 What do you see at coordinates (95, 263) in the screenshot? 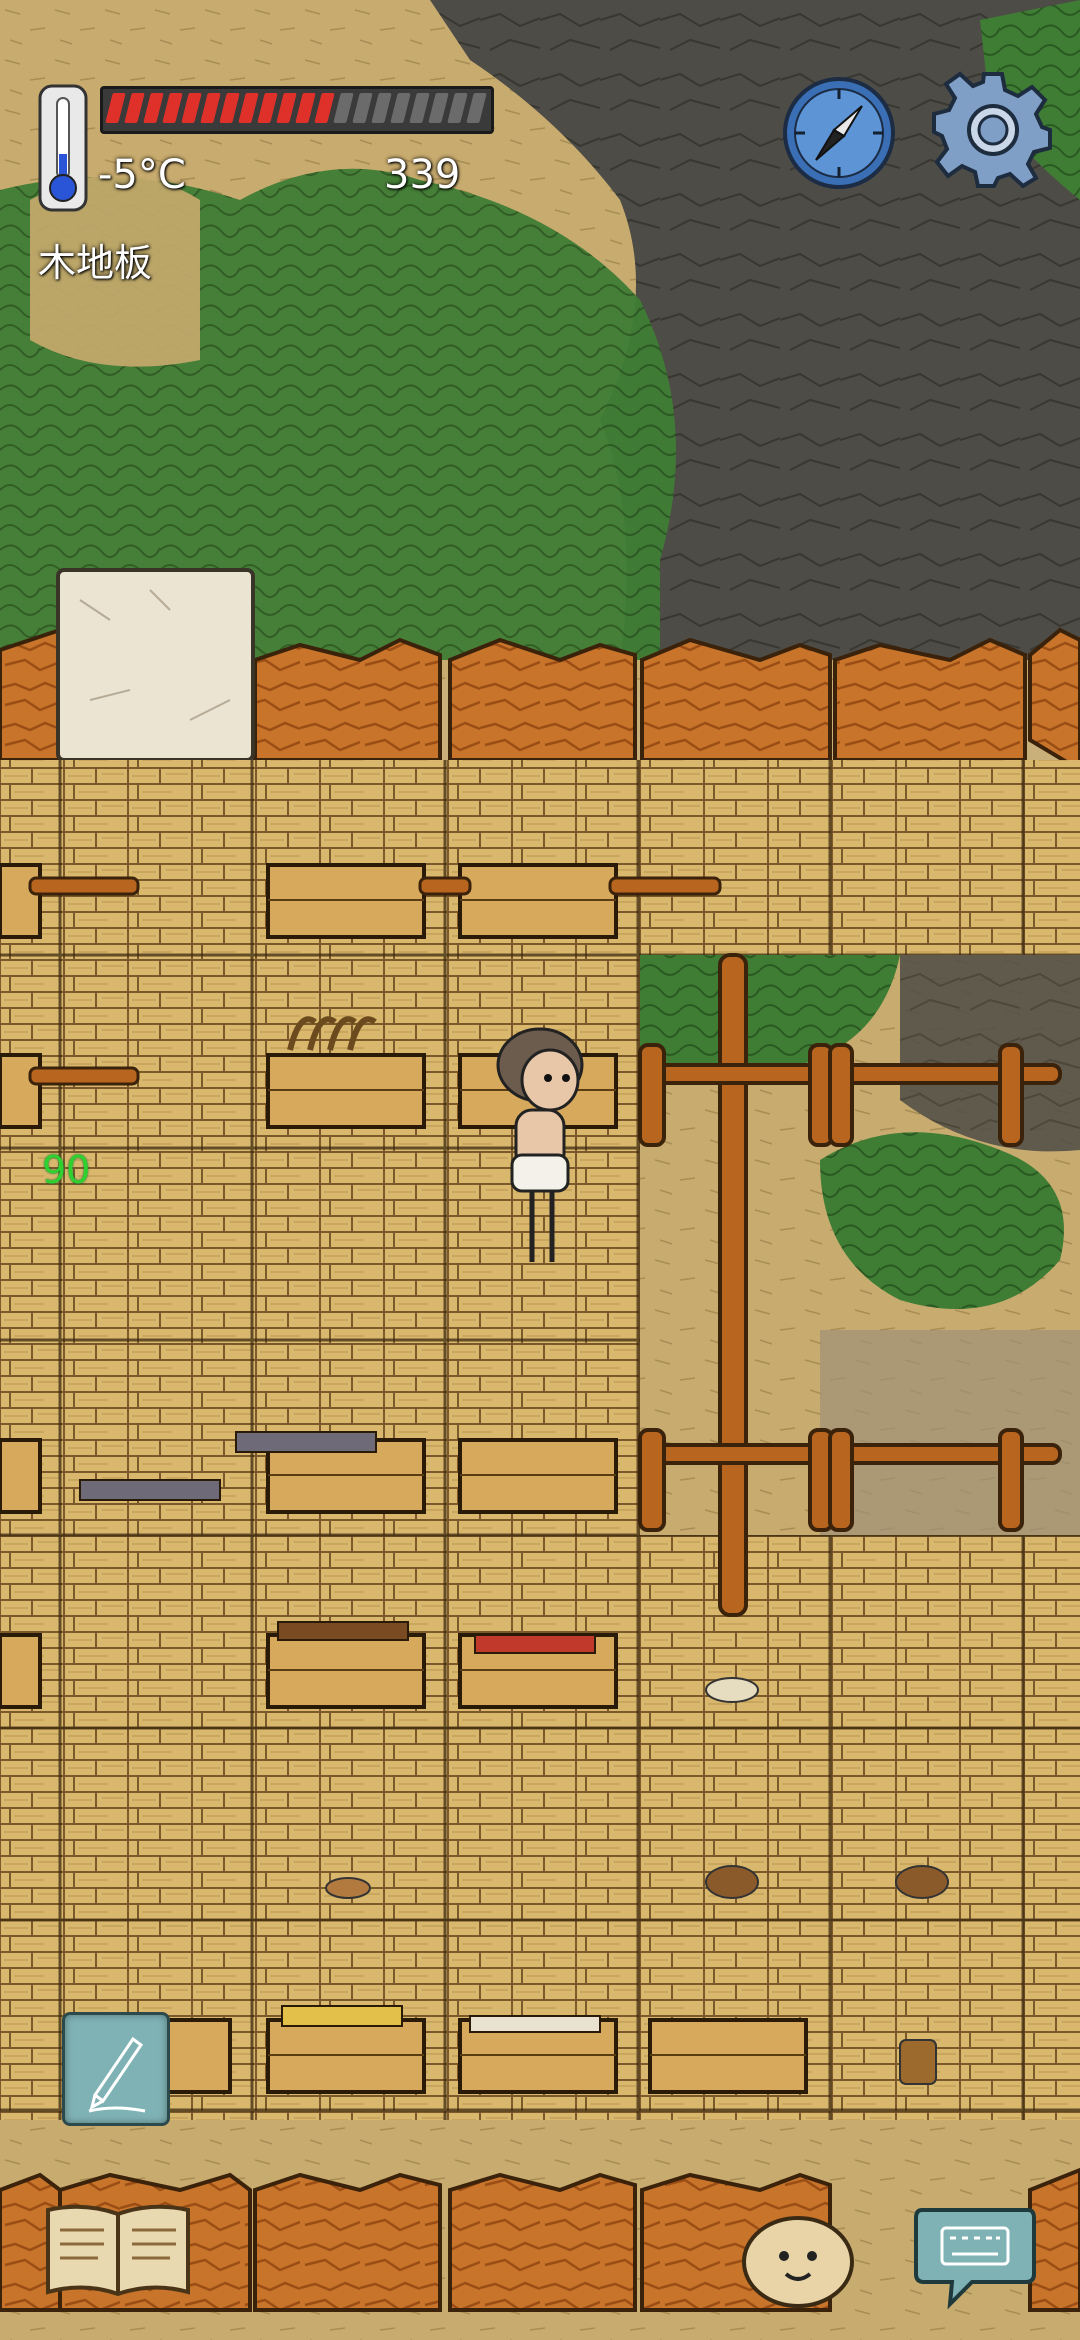
I see `tile-name-label: 木地板` at bounding box center [95, 263].